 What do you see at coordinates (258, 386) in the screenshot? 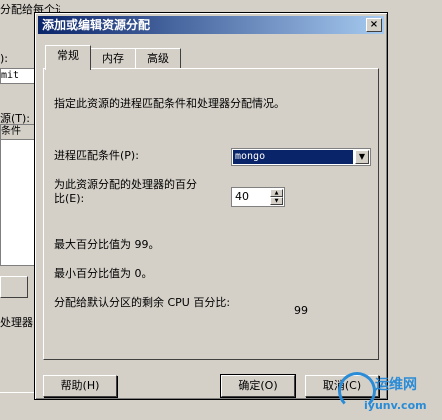
I see `ok-button: 确定(O)` at bounding box center [258, 386].